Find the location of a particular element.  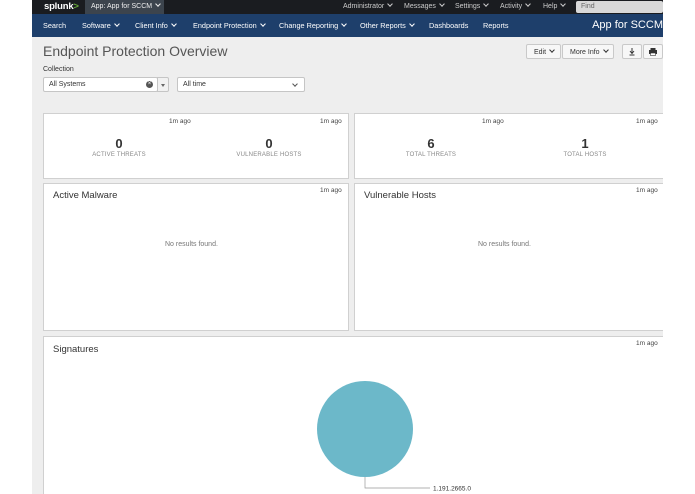

menu-administrator: Administrator is located at coordinates (368, 7).